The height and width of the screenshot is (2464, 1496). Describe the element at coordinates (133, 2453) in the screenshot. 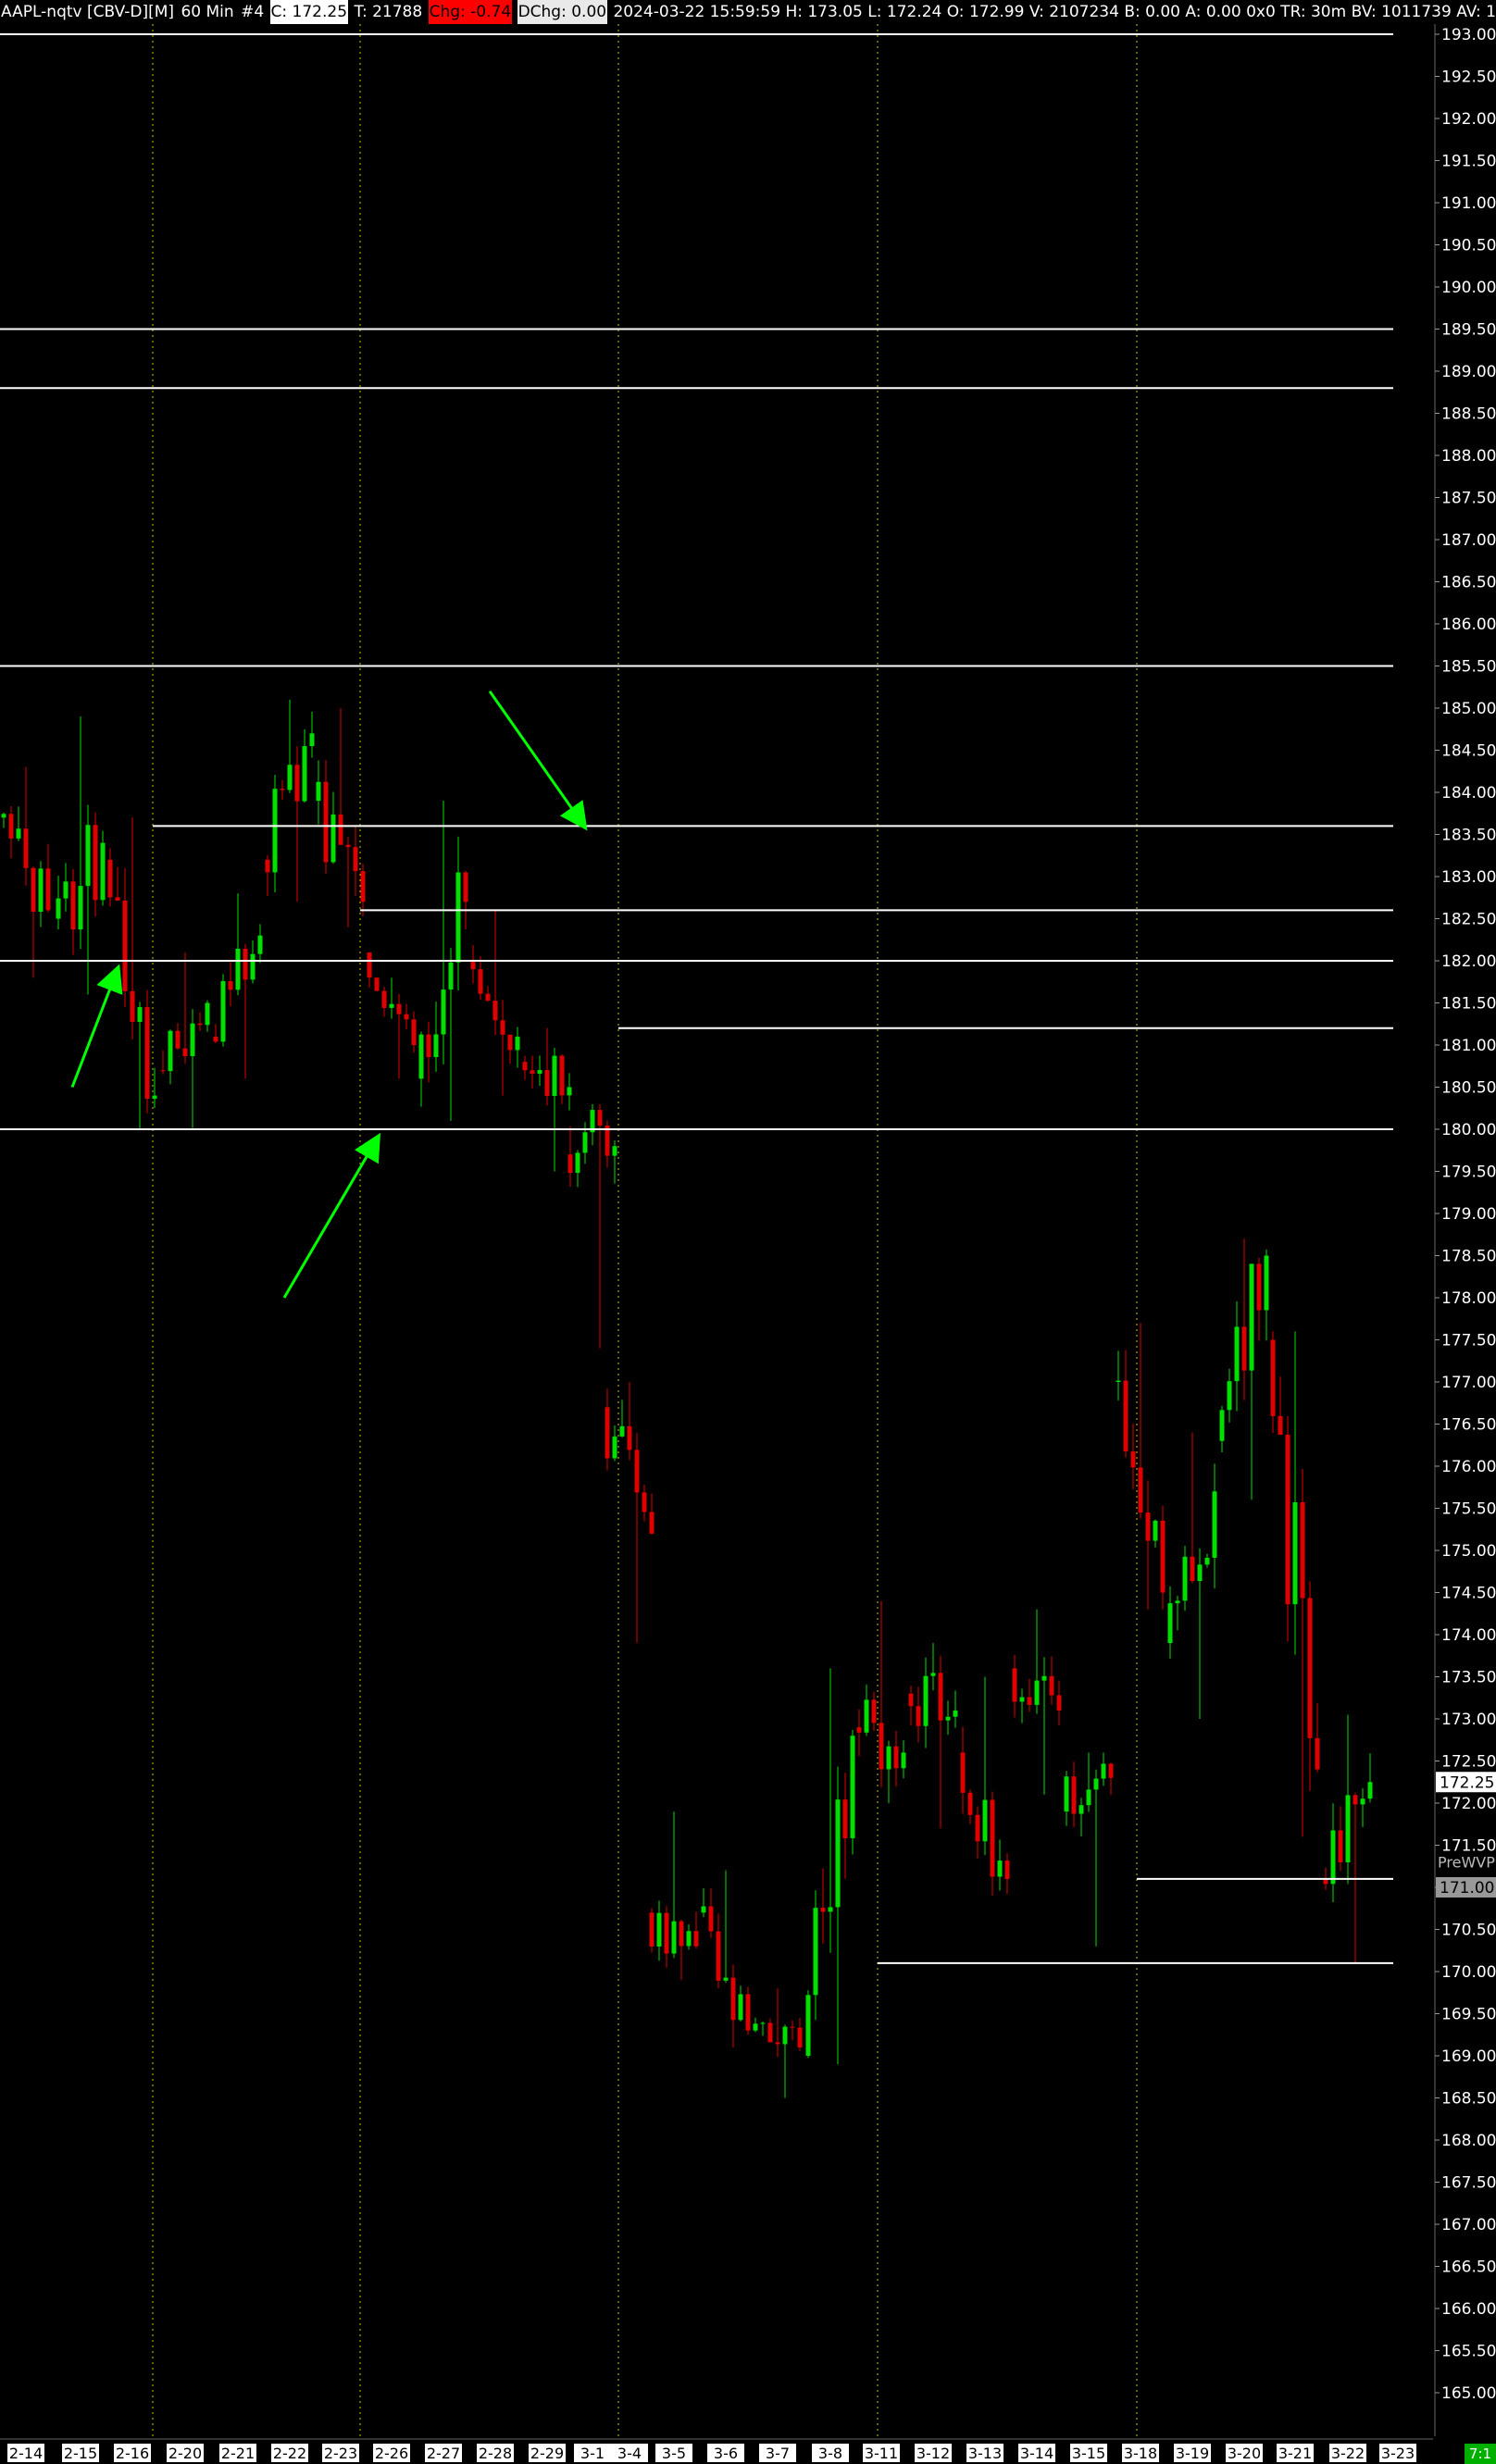

I see `date-label: 2-16` at that location.